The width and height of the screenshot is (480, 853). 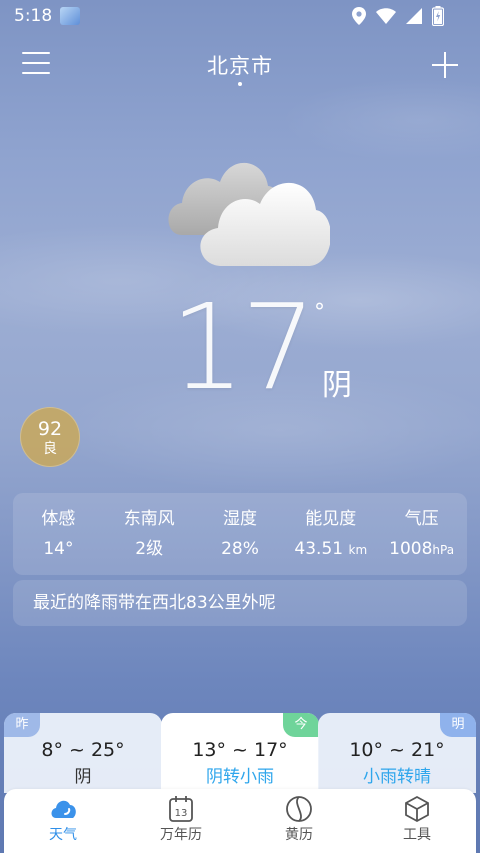 What do you see at coordinates (397, 750) in the screenshot?
I see `forecast-temp-range: 10° ~ 21°` at bounding box center [397, 750].